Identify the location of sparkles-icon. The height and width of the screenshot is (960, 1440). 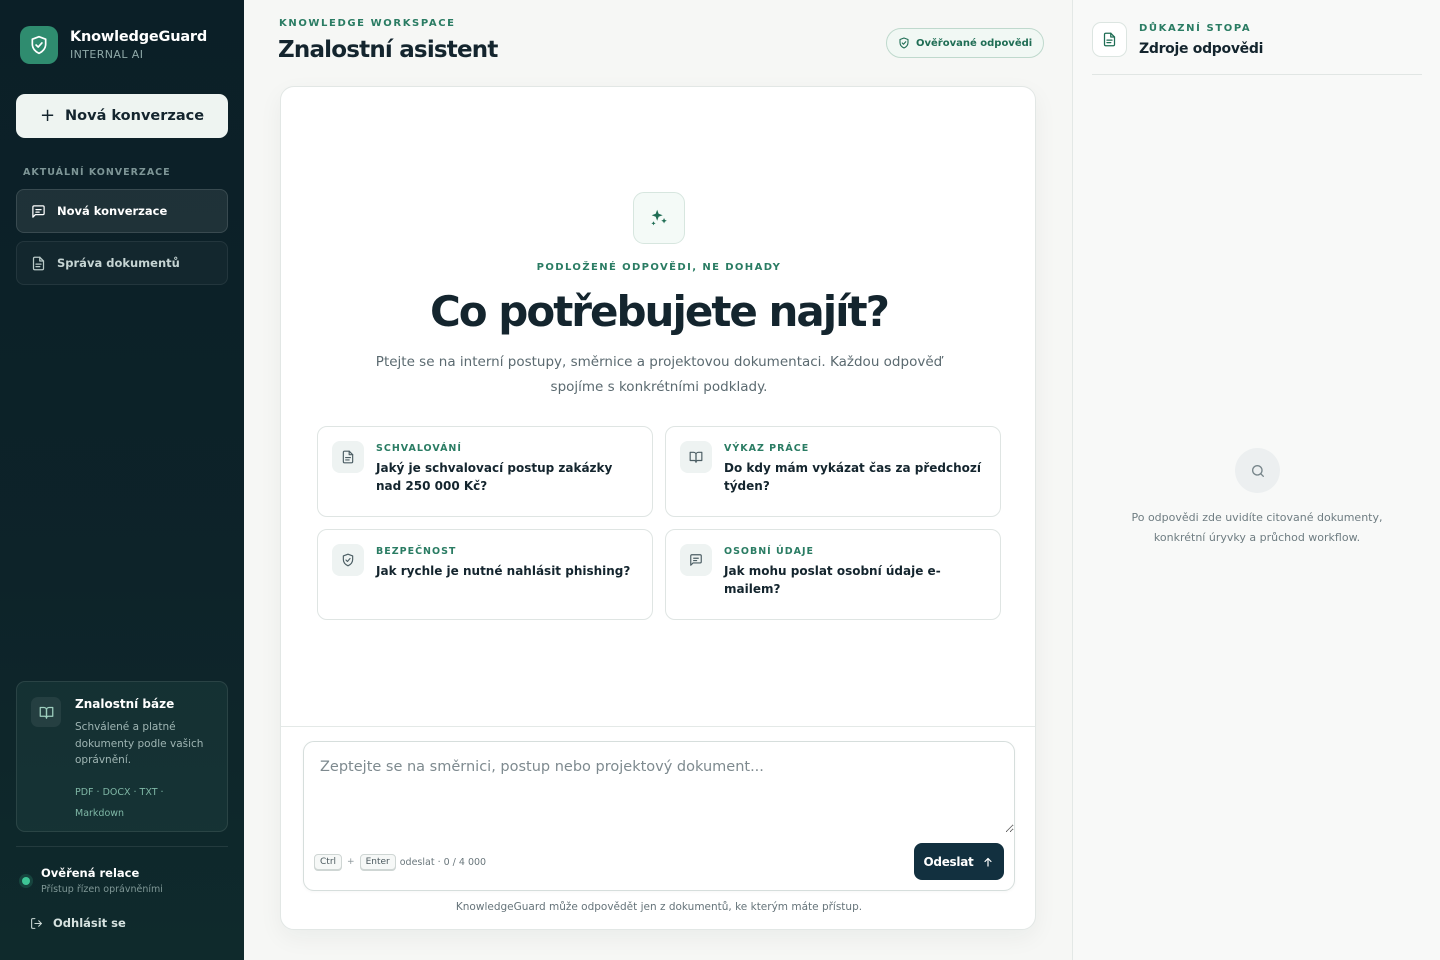
(659, 218).